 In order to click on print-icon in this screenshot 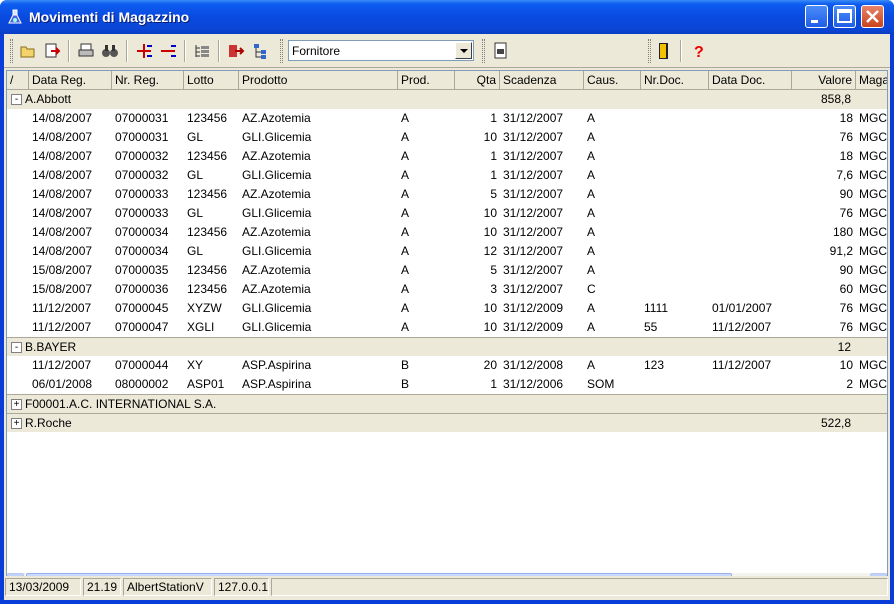, I will do `click(86, 51)`.